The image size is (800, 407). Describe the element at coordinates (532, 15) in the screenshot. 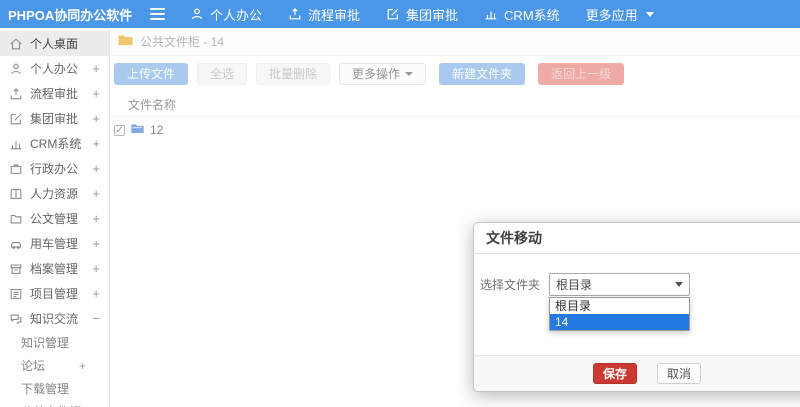

I see `nav-item-label: CRM系统` at that location.